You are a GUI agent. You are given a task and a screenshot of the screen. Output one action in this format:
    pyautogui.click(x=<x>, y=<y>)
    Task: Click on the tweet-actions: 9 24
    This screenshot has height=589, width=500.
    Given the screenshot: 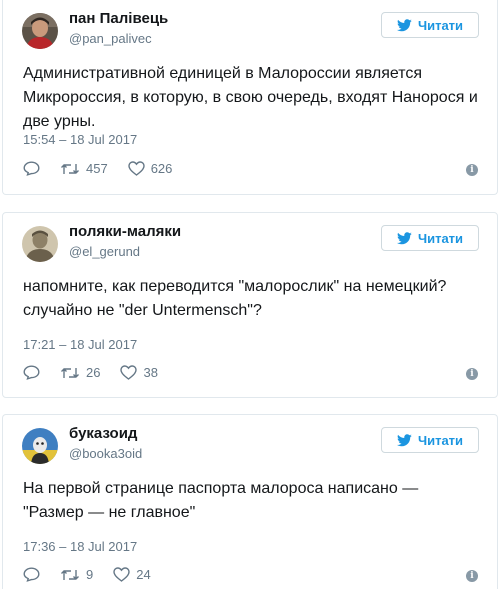 What is the action you would take?
    pyautogui.click(x=97, y=574)
    